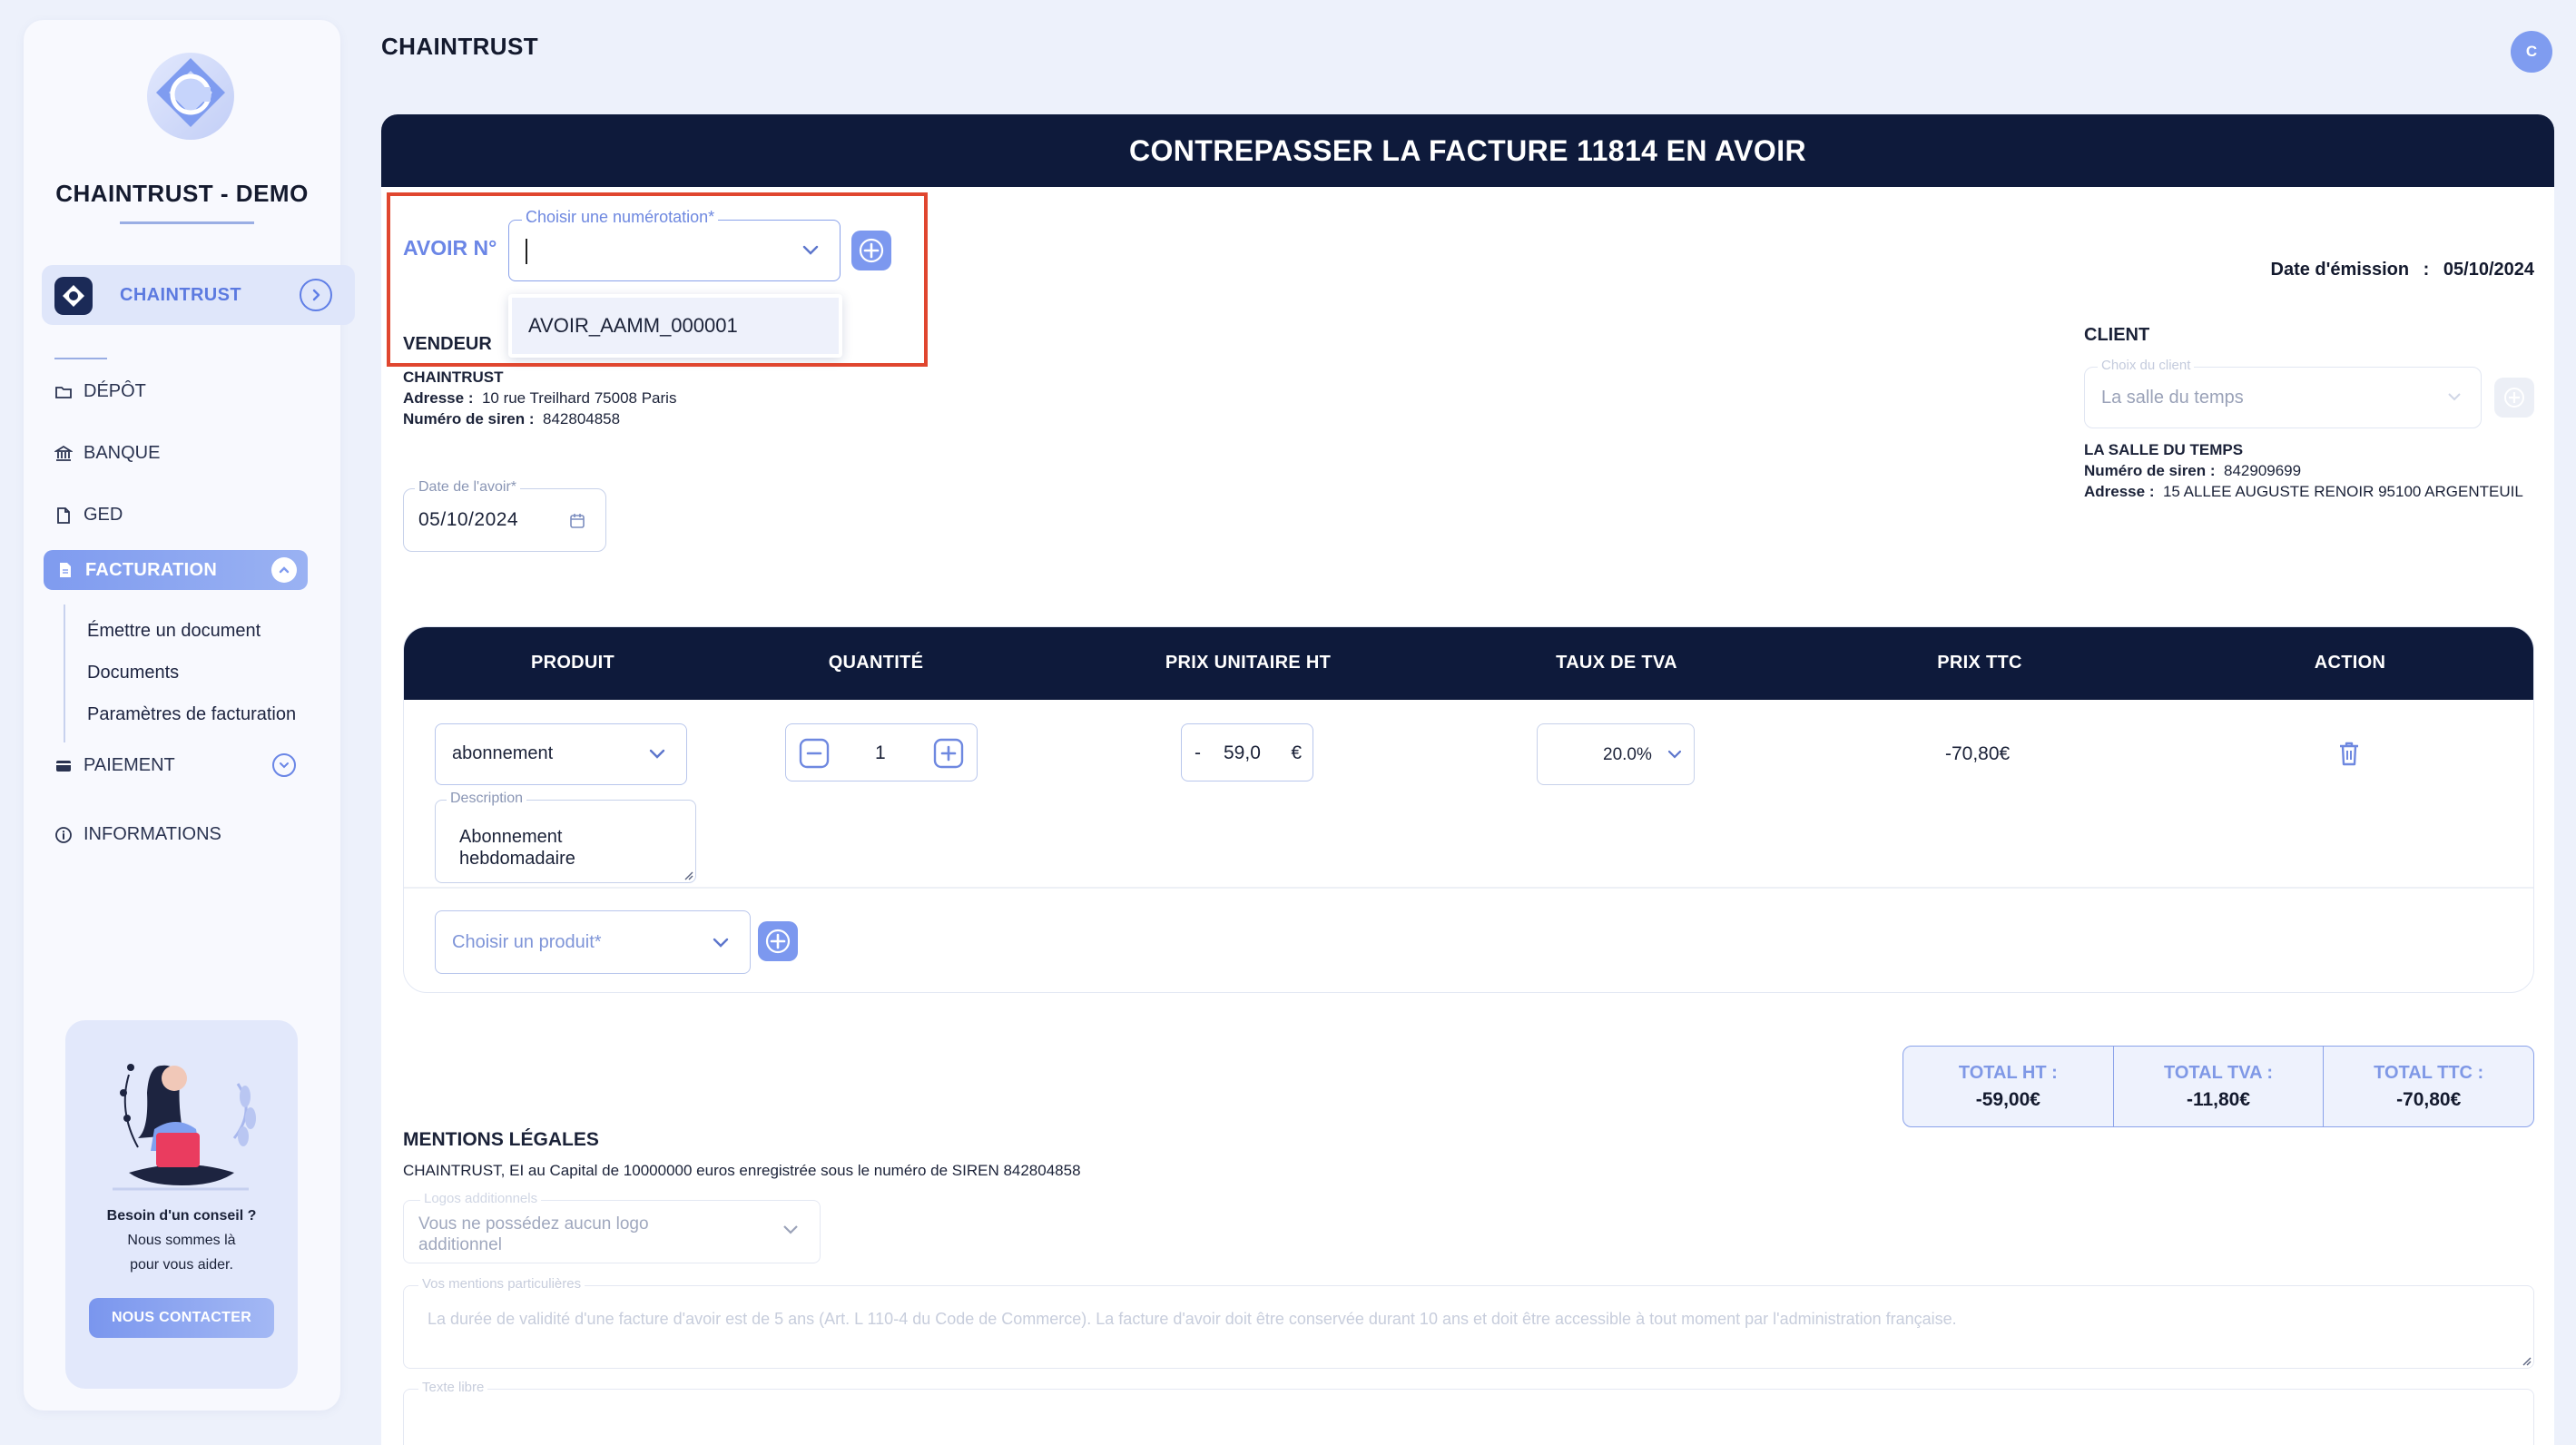  I want to click on client-address: 15 ALLEE AUGUSTE RENOIR 95100 ARGENTEUIL, so click(2342, 492).